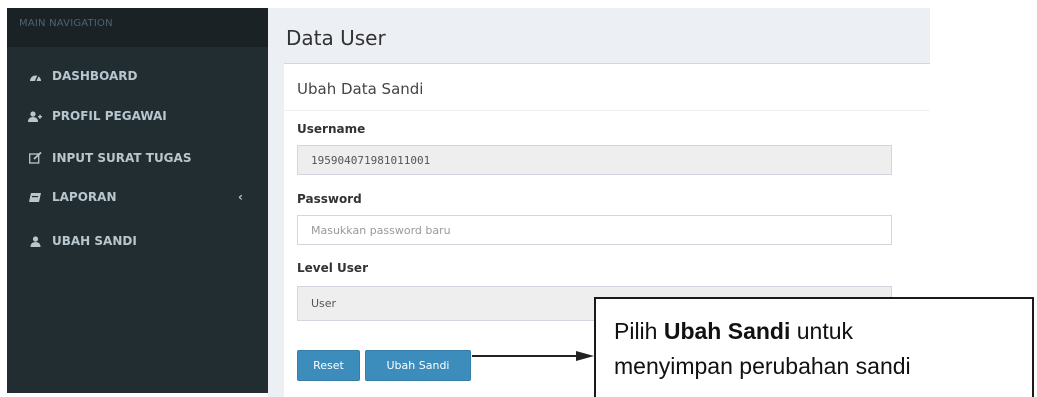  I want to click on callout-line-2: menyimpan perubahan sandi, so click(762, 366).